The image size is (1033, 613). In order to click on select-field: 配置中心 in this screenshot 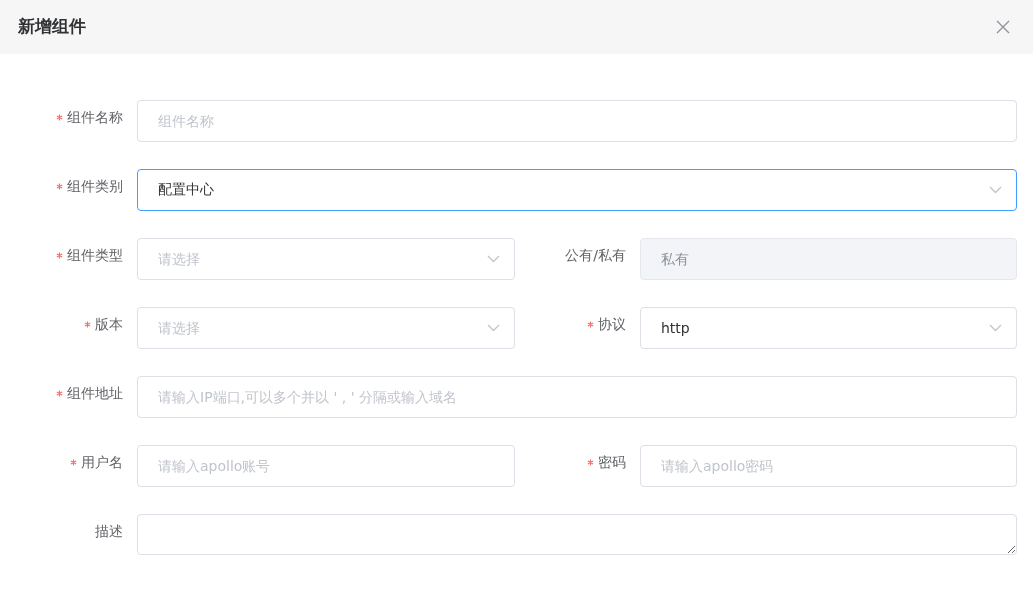, I will do `click(577, 190)`.